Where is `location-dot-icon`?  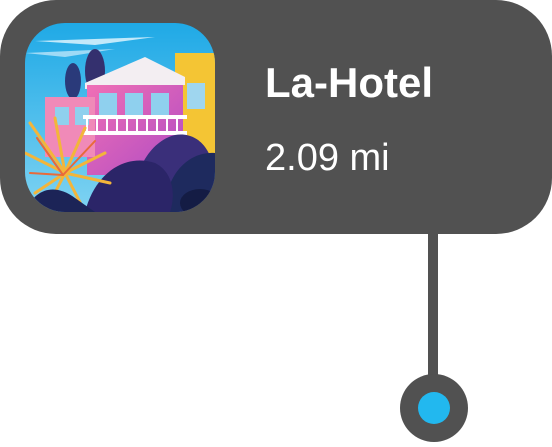
location-dot-icon is located at coordinates (434, 408).